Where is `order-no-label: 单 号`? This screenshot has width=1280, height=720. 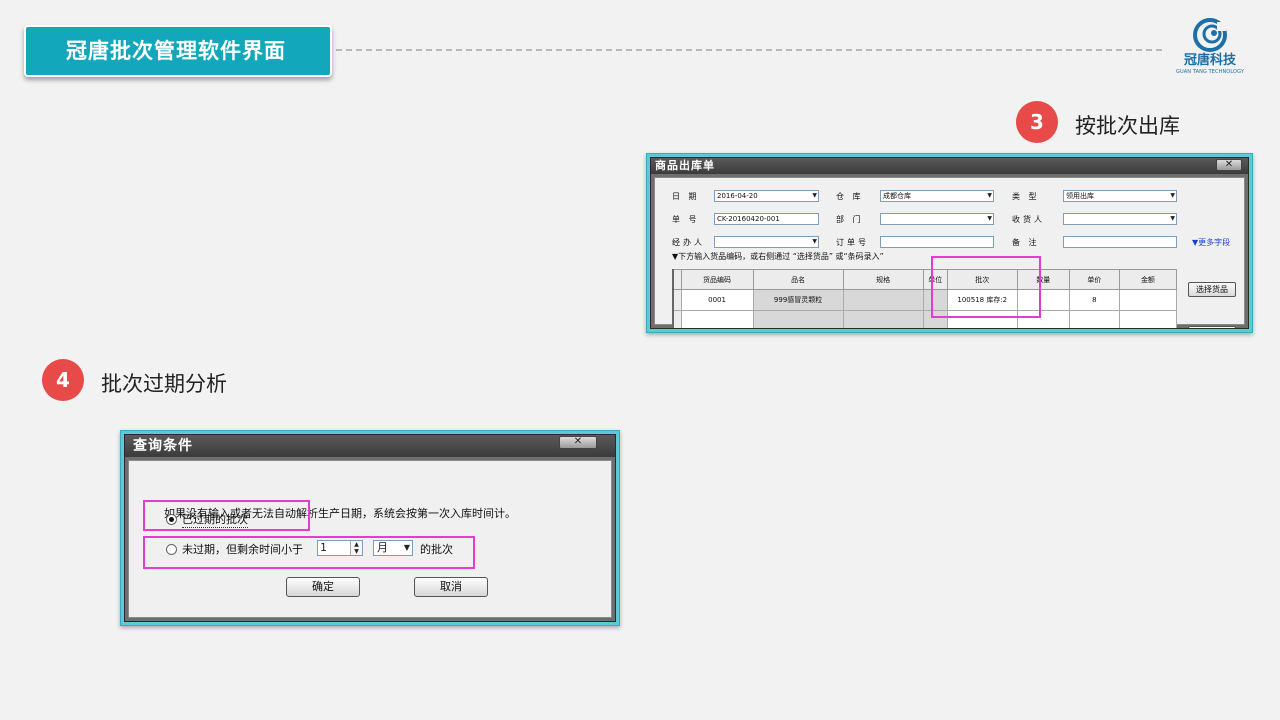
order-no-label: 单 号 is located at coordinates (686, 219).